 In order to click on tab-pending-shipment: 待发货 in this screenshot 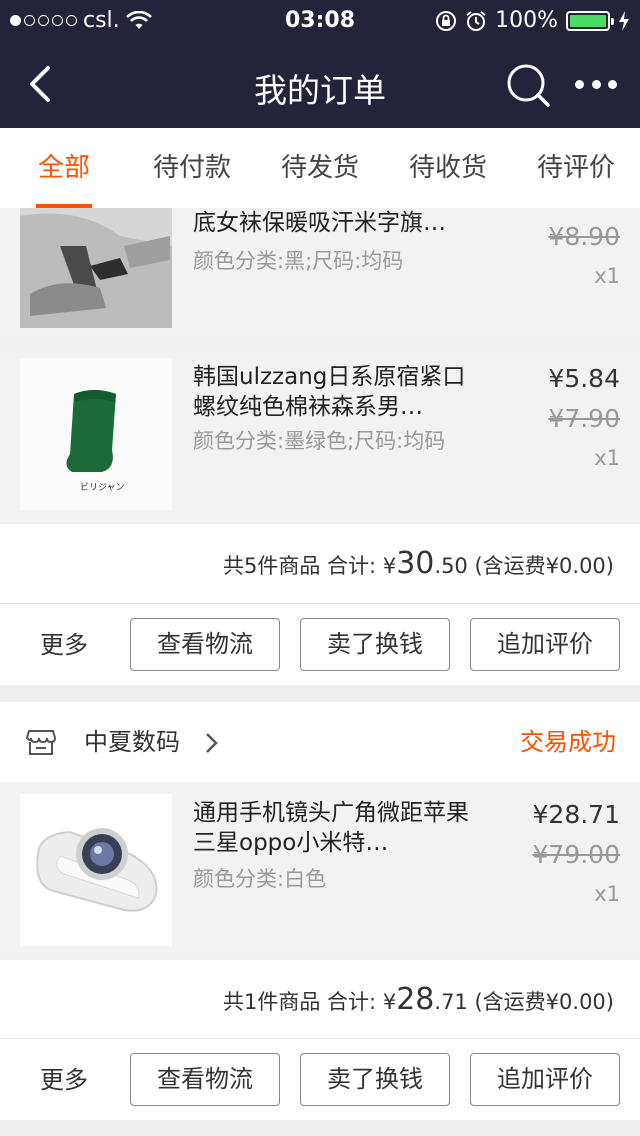, I will do `click(320, 168)`.